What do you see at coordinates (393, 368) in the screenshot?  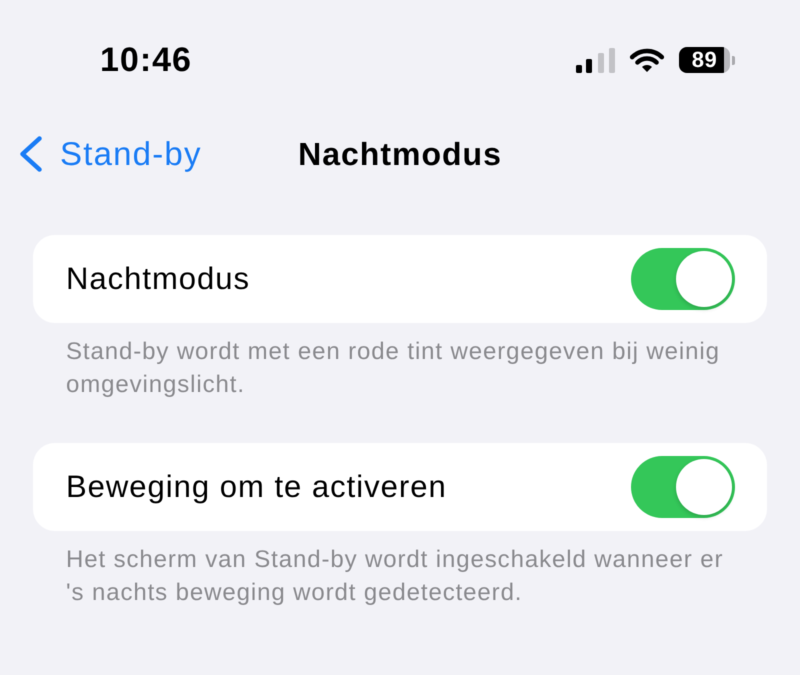 I see `setting-description: Stand-by wordt met een rode tint weergegeven bij weinig omgevingslicht.` at bounding box center [393, 368].